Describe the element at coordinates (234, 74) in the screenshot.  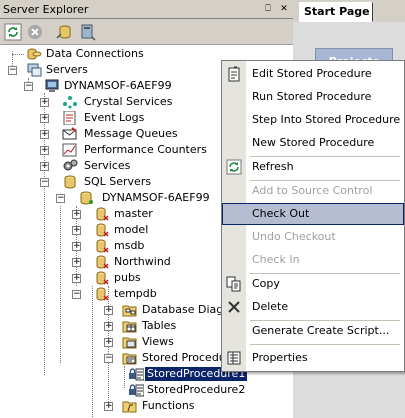
I see `edit-document-icon` at that location.